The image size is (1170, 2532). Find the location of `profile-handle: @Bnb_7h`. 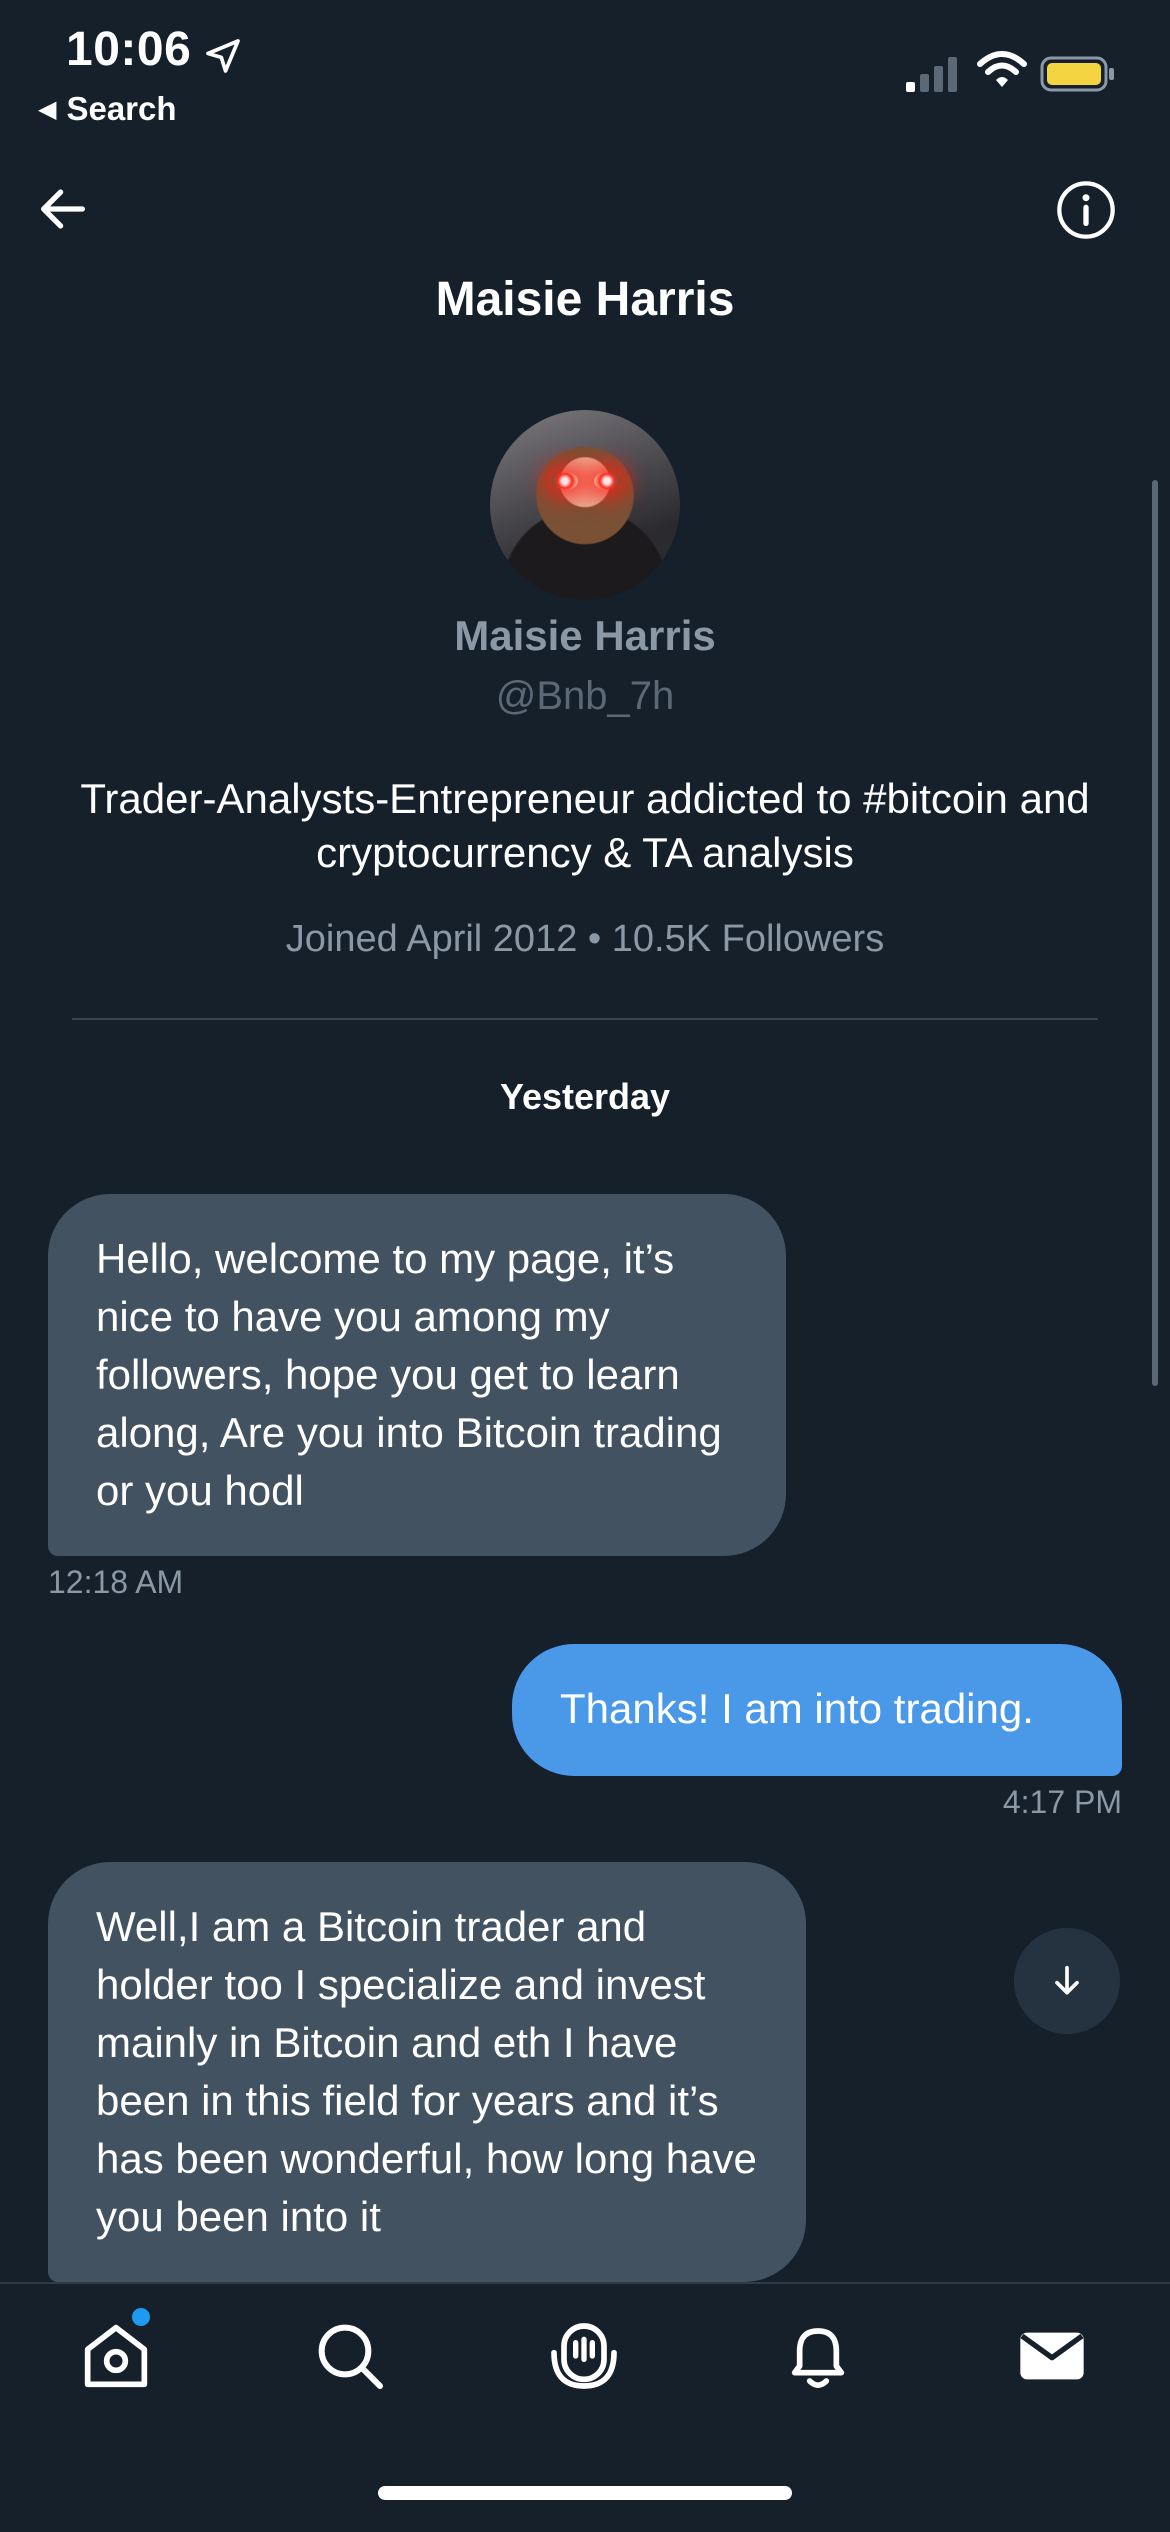

profile-handle: @Bnb_7h is located at coordinates (585, 696).